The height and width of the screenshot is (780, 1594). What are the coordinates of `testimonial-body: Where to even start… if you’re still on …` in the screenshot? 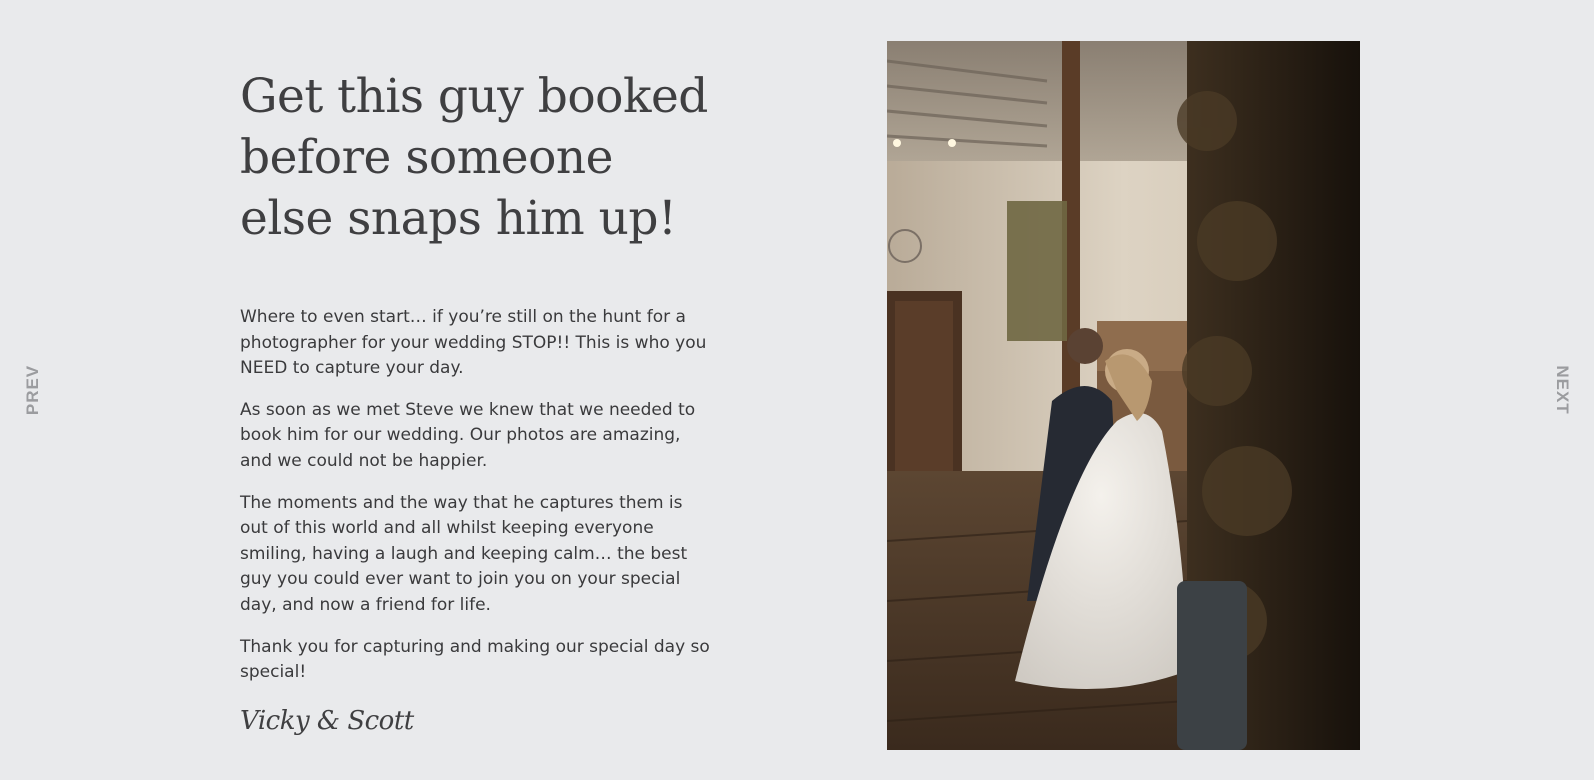 It's located at (475, 495).